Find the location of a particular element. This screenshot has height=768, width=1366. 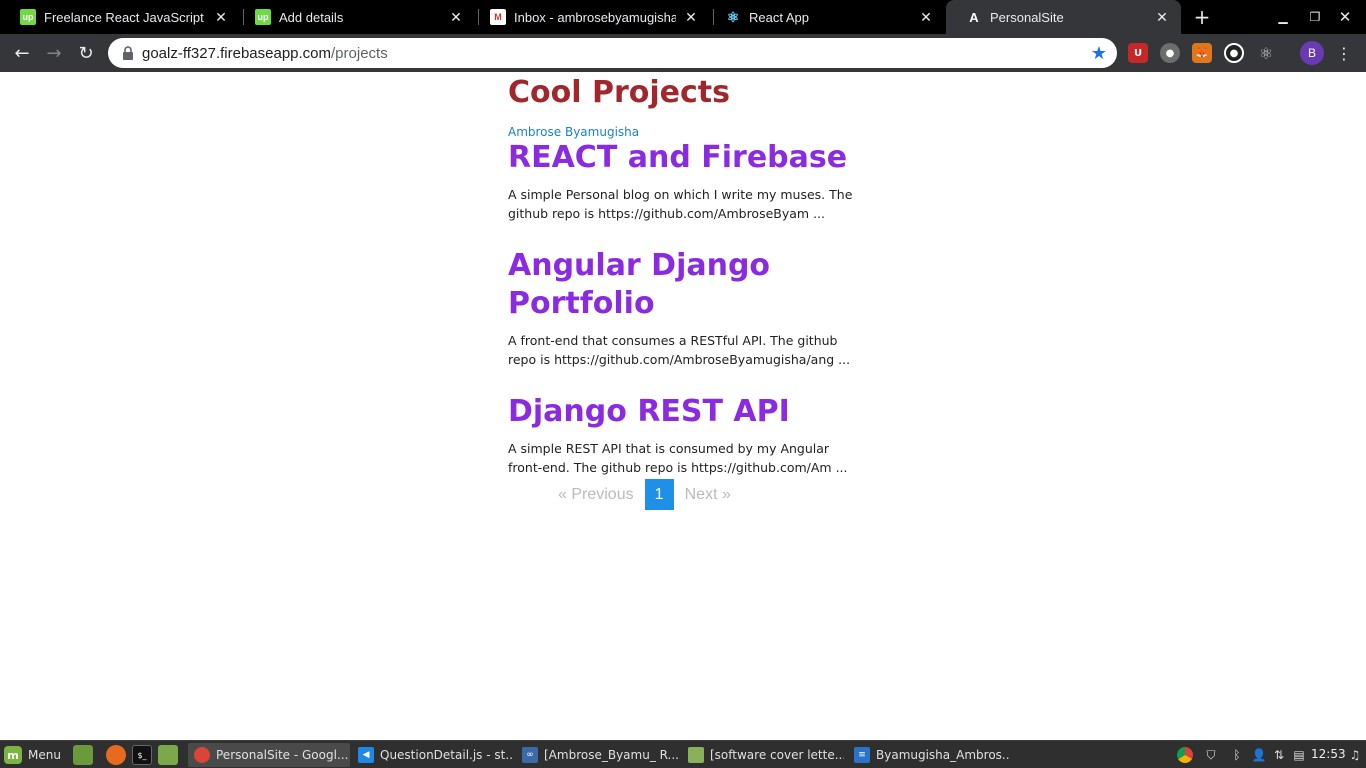

pagination: « Previous 1 Next » is located at coordinates (644, 494).